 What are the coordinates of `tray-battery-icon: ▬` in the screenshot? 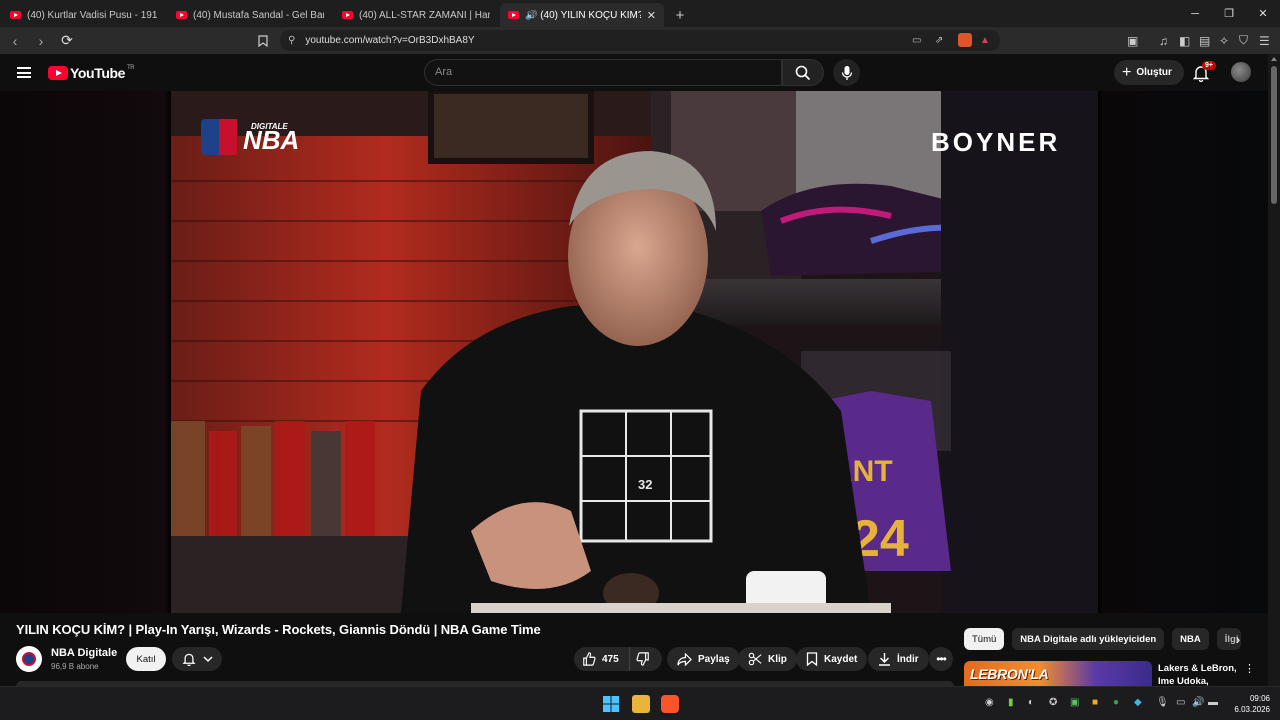 It's located at (1213, 702).